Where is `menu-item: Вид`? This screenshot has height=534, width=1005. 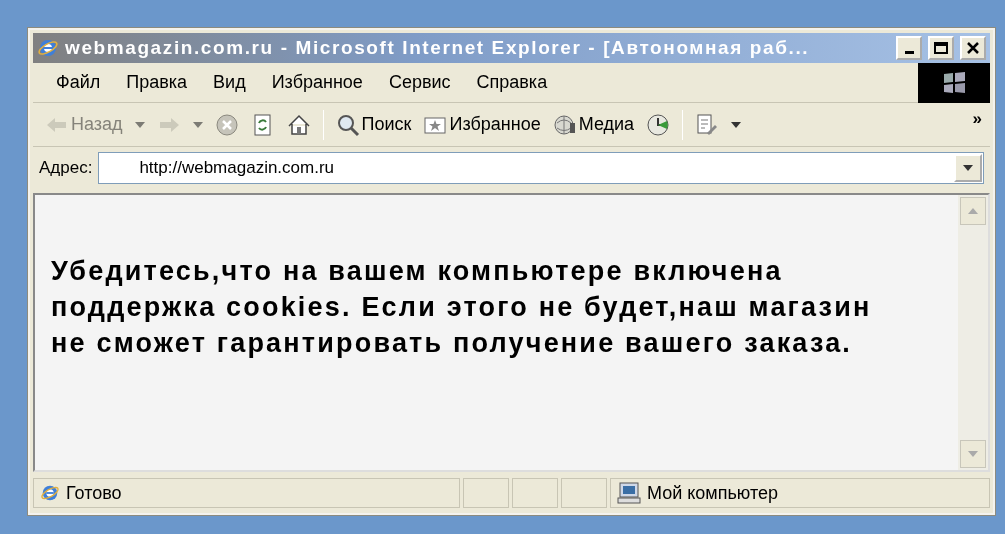
menu-item: Вид is located at coordinates (229, 82).